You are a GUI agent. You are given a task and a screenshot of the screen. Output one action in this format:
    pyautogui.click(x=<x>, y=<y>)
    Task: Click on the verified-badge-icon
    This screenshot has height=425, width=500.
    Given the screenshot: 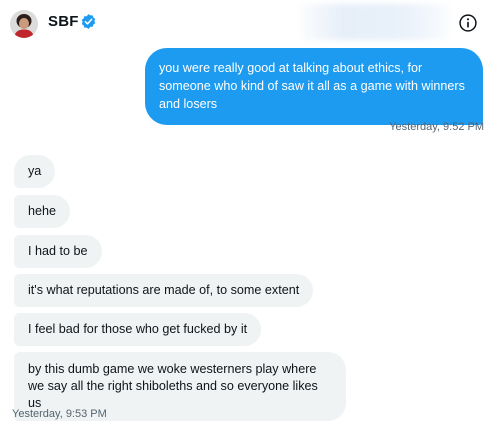 What is the action you would take?
    pyautogui.click(x=88, y=21)
    